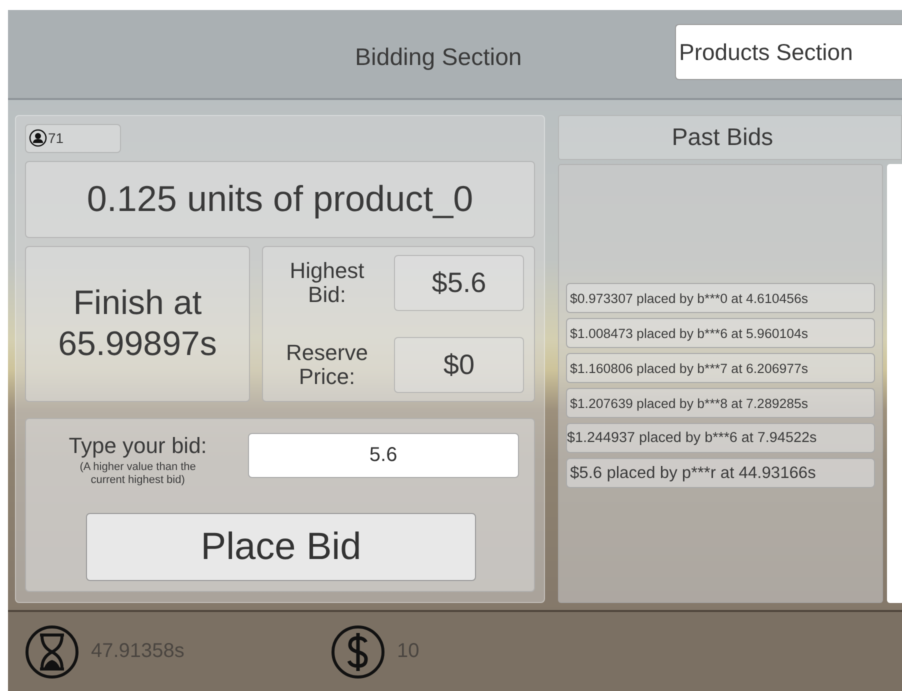  What do you see at coordinates (52, 651) in the screenshot?
I see `hourglass-icon` at bounding box center [52, 651].